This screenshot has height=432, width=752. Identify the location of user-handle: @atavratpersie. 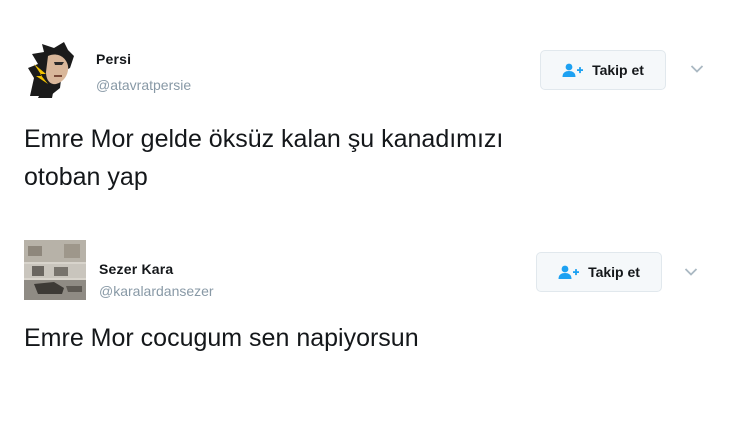
(143, 85).